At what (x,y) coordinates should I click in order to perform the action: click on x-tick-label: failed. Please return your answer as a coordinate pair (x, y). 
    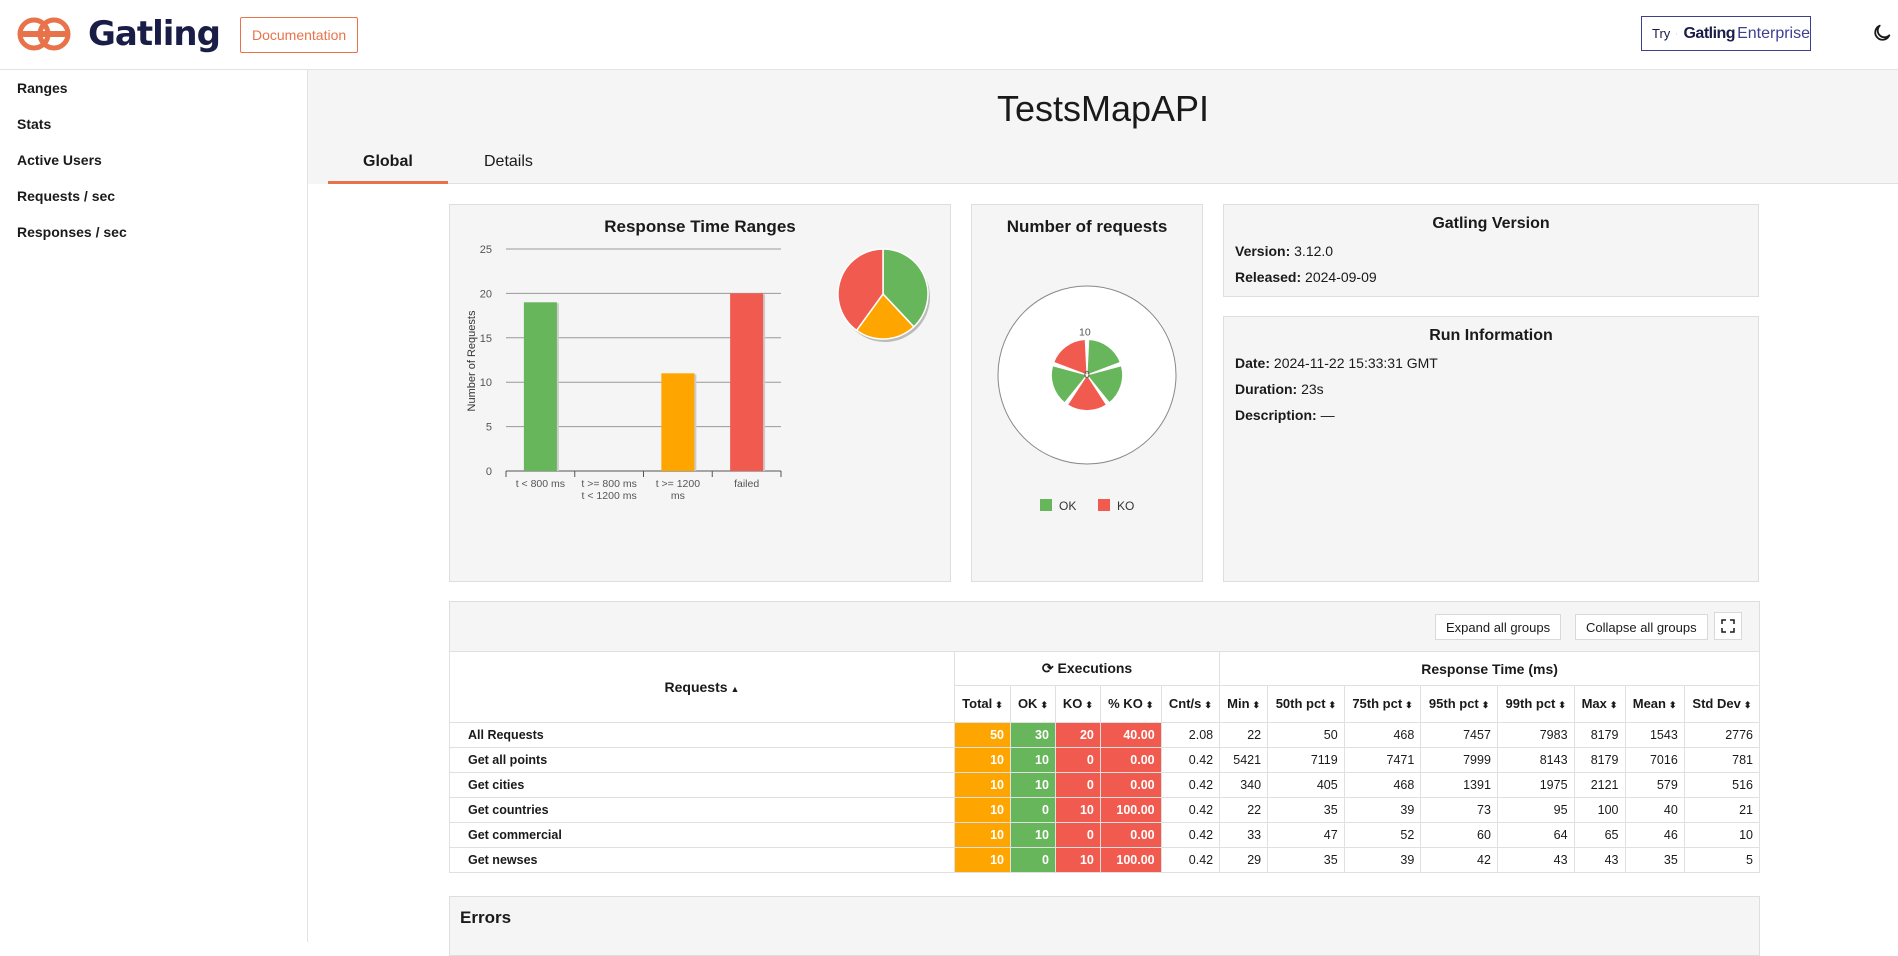
    Looking at the image, I should click on (746, 484).